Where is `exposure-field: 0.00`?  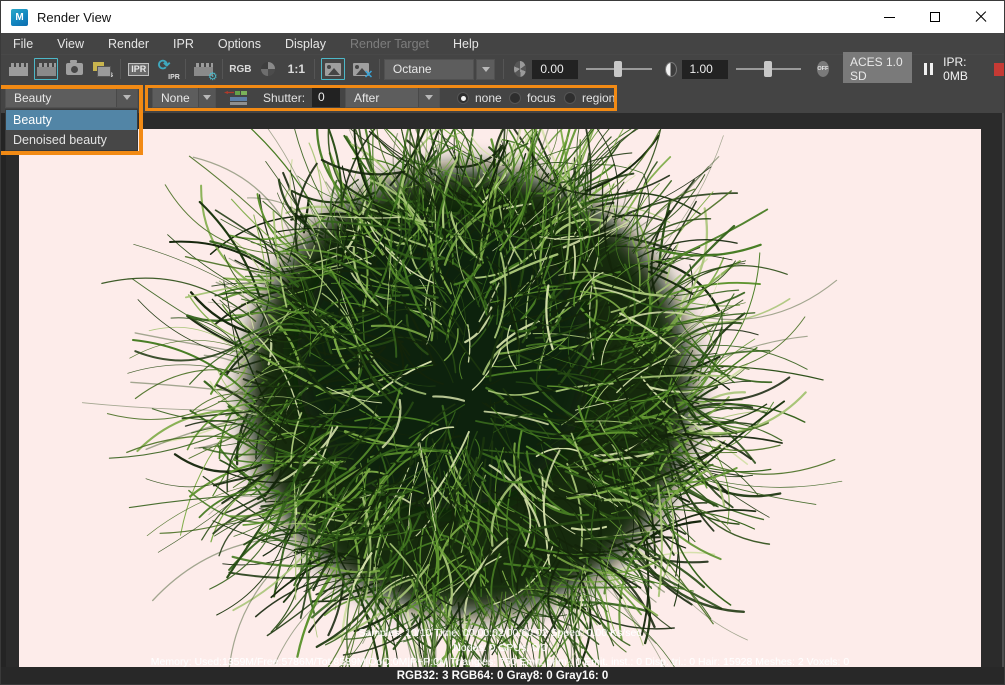 exposure-field: 0.00 is located at coordinates (555, 69).